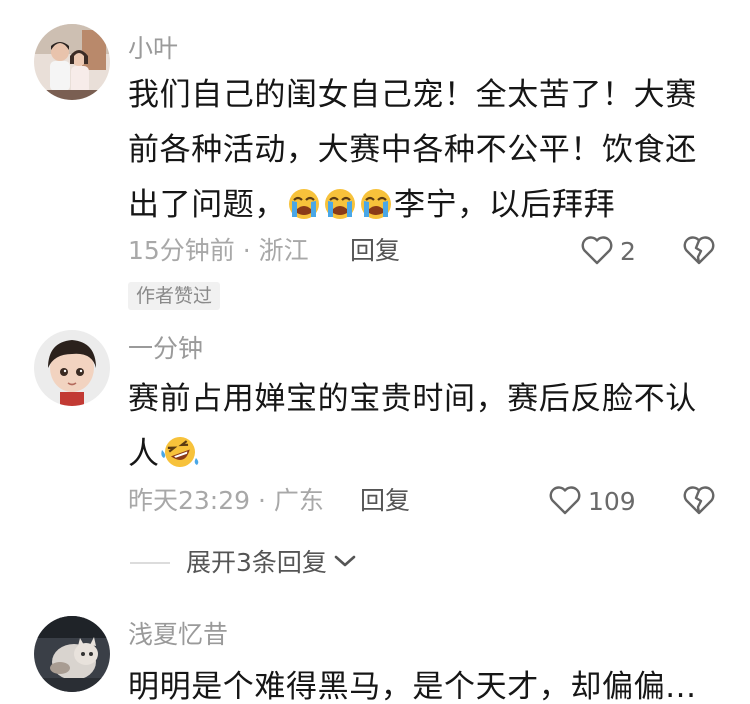  I want to click on like-count: 2, so click(628, 251).